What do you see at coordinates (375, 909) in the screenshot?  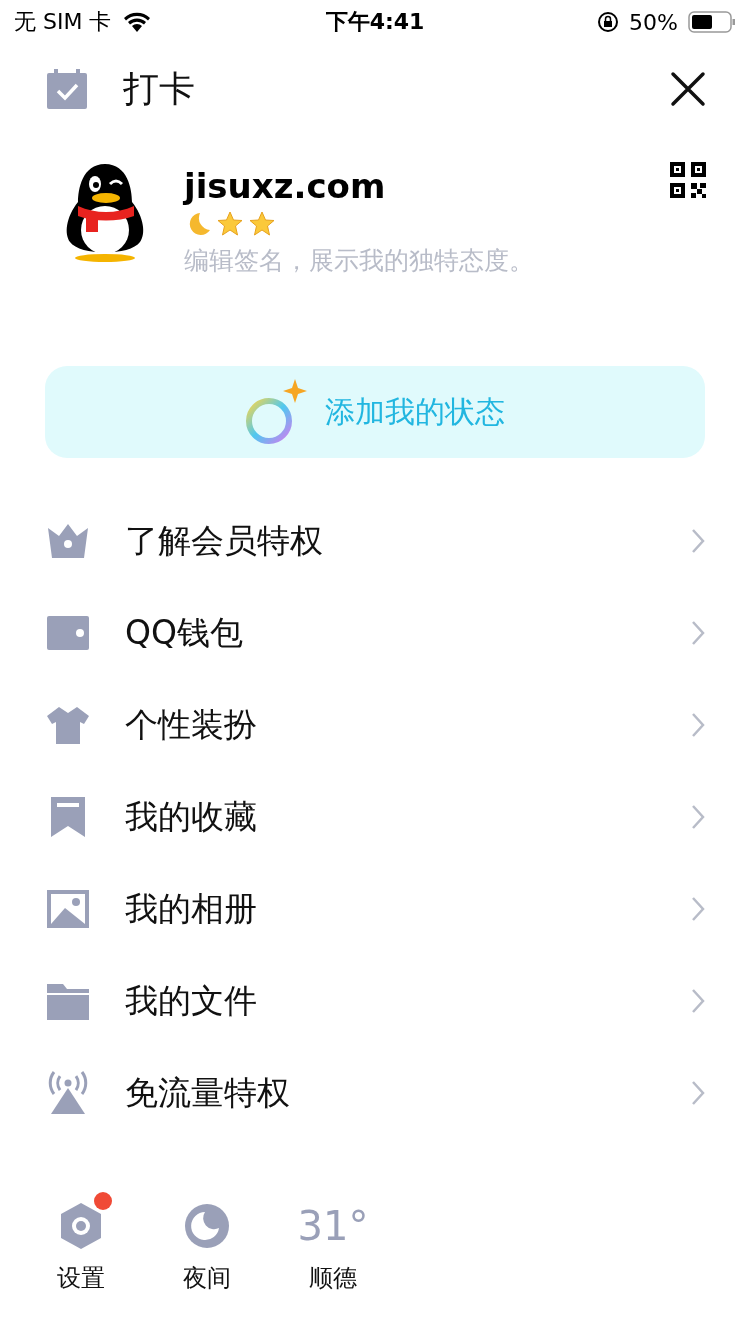 I see `menu-item: 我的相册` at bounding box center [375, 909].